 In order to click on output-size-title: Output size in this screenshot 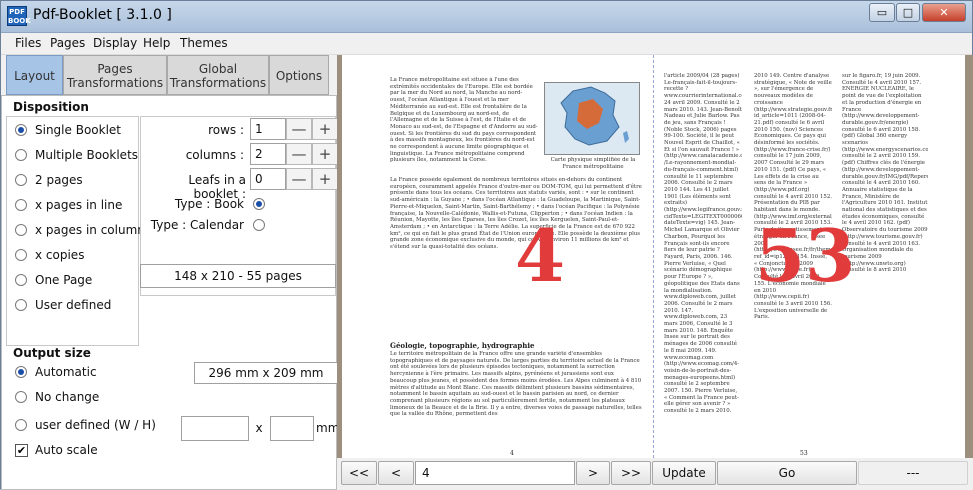, I will do `click(52, 353)`.